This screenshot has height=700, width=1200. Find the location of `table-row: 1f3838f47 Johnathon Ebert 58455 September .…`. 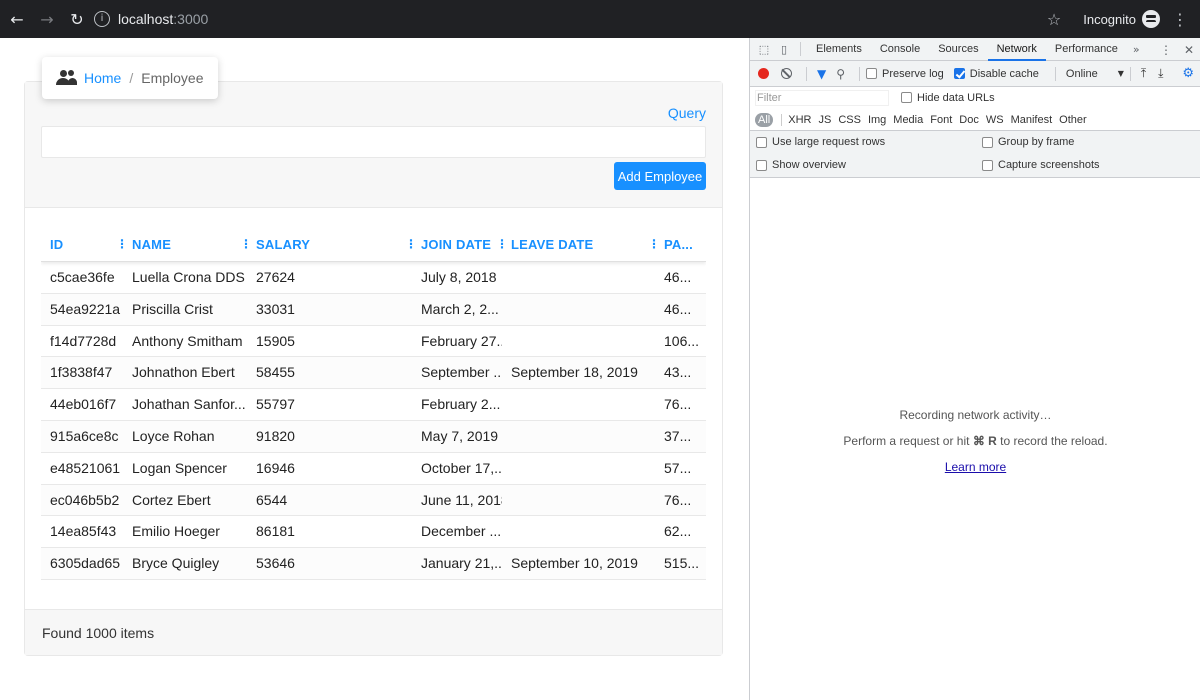

table-row: 1f3838f47 Johnathon Ebert 58455 September .… is located at coordinates (373, 373).